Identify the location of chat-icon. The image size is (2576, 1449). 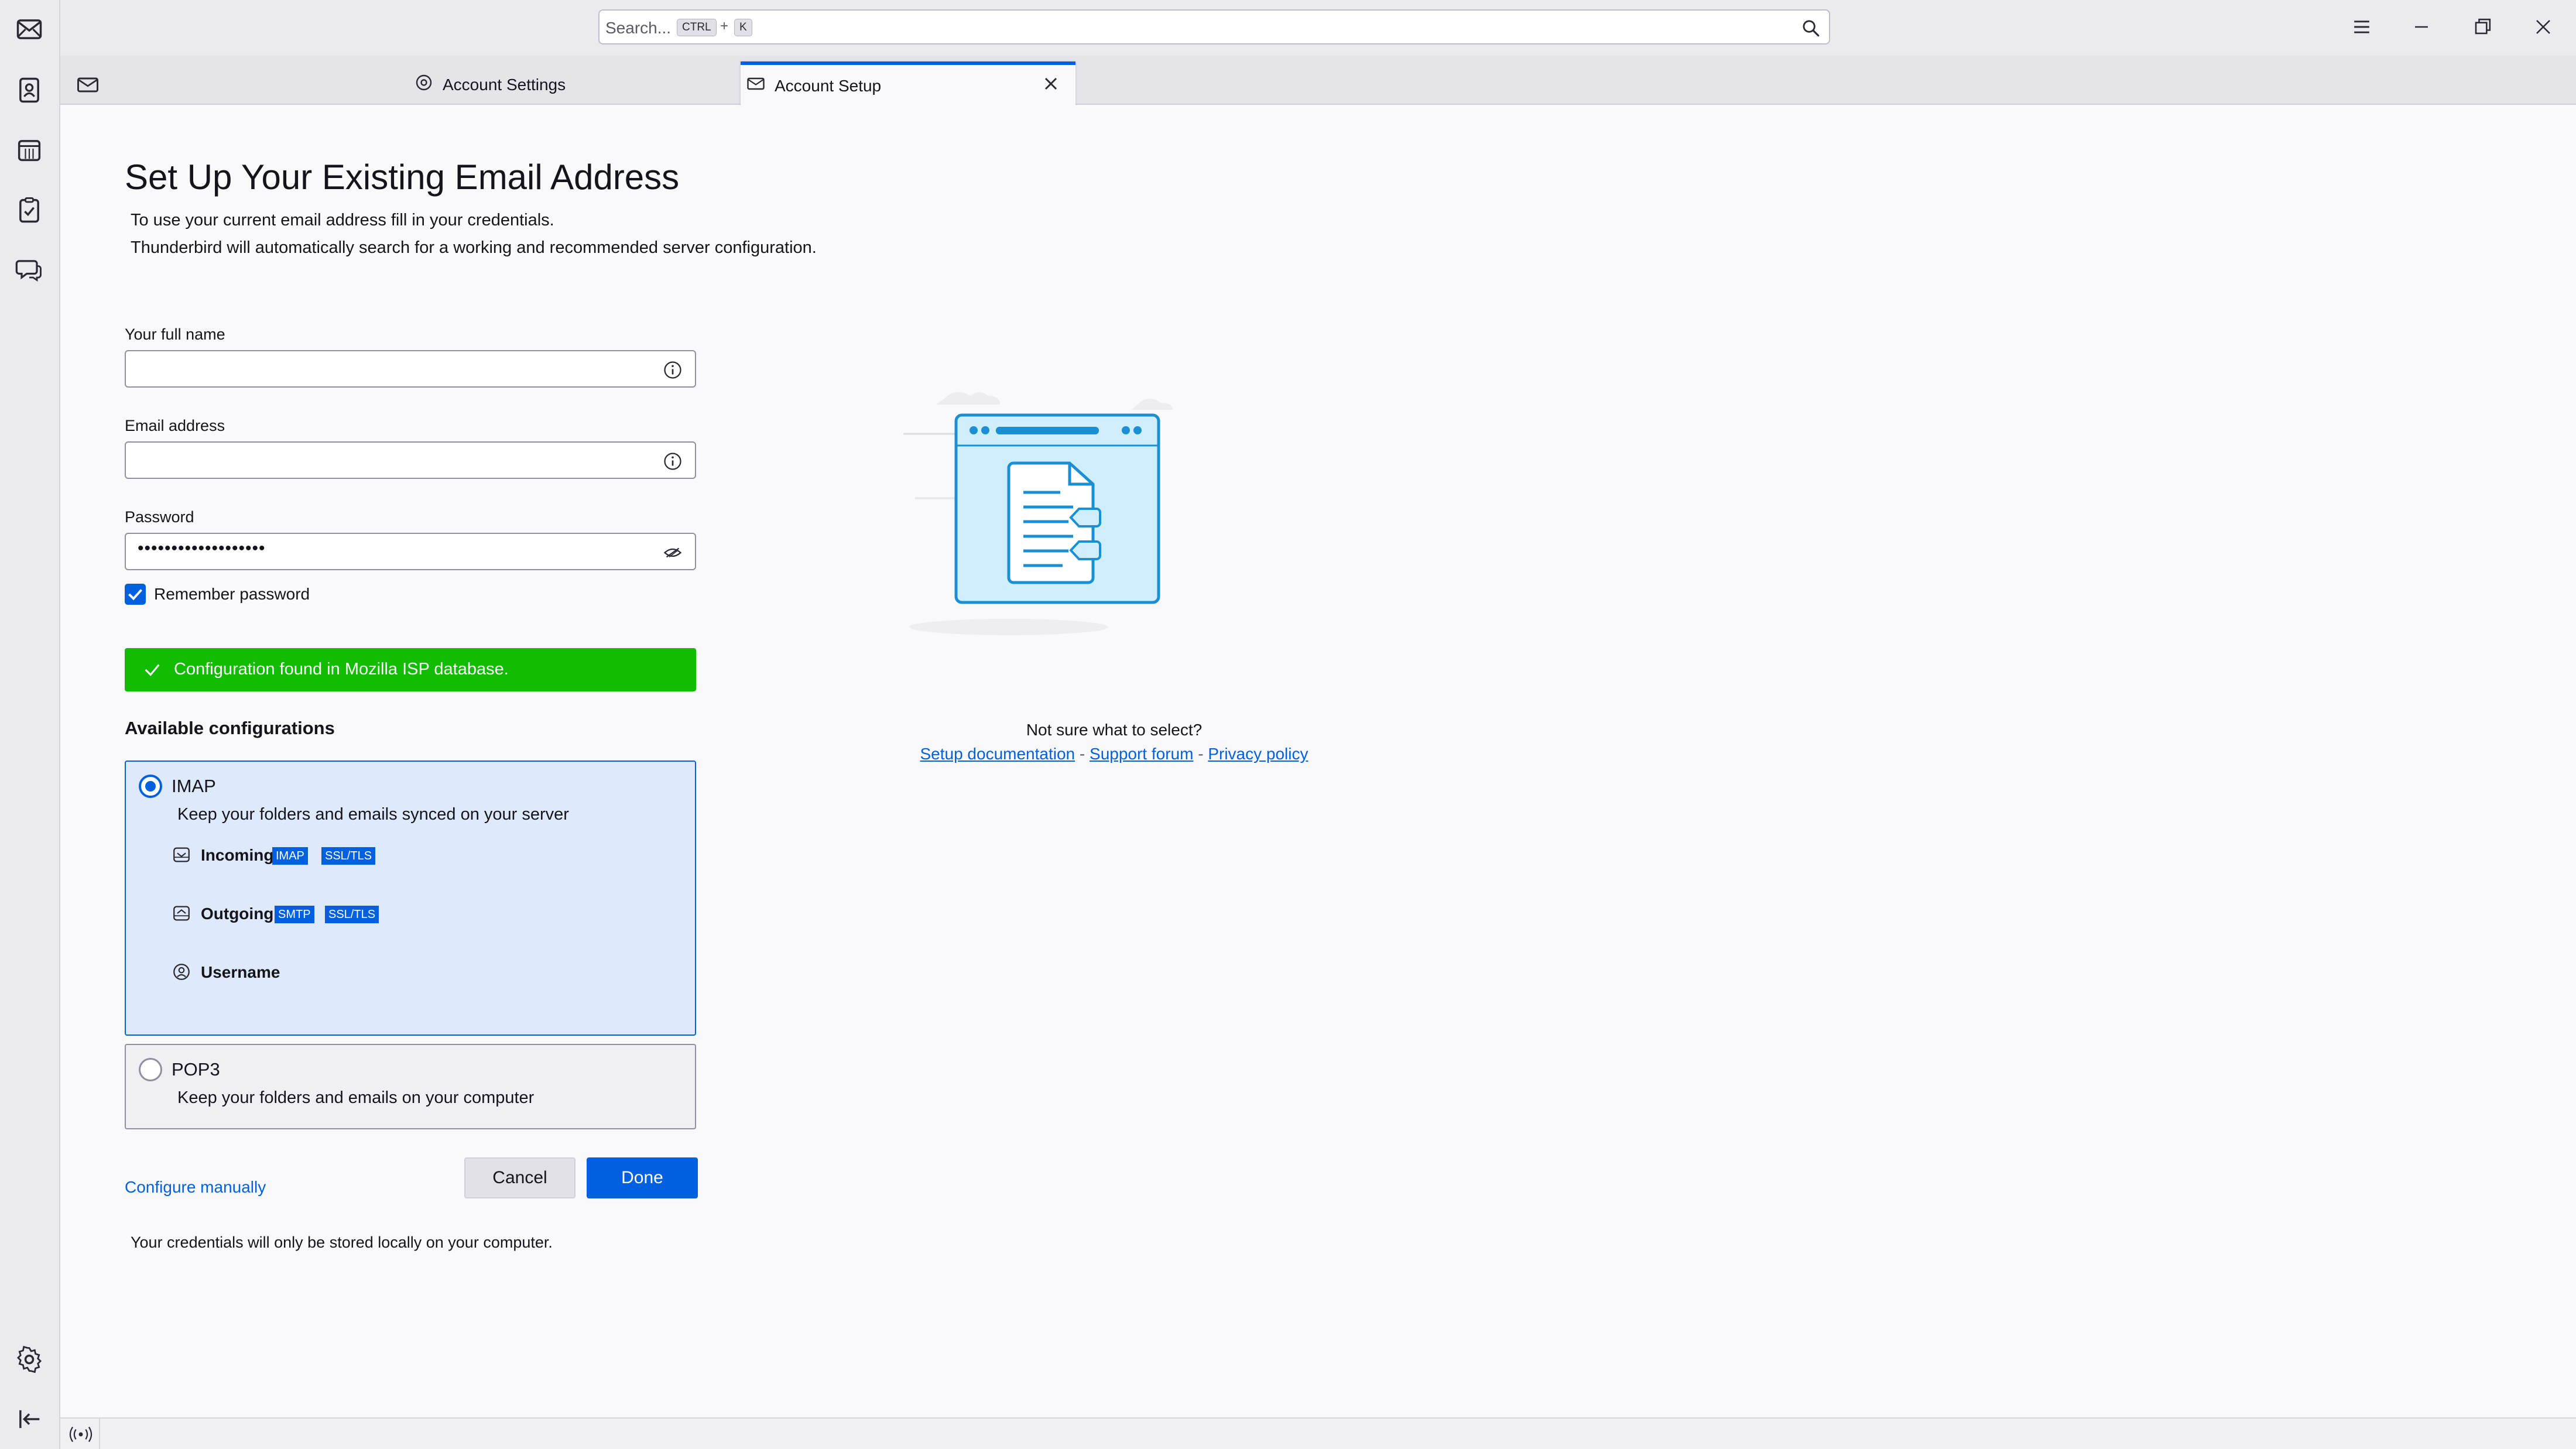
(29, 270).